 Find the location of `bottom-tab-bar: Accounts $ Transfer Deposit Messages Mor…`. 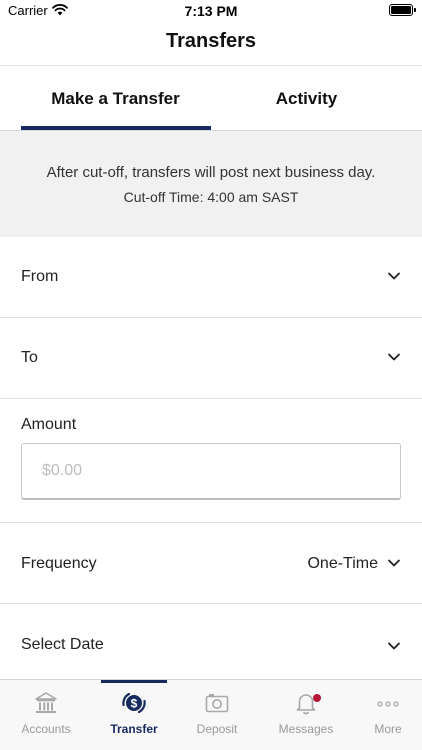

bottom-tab-bar: Accounts $ Transfer Deposit Messages Mor… is located at coordinates (211, 714).